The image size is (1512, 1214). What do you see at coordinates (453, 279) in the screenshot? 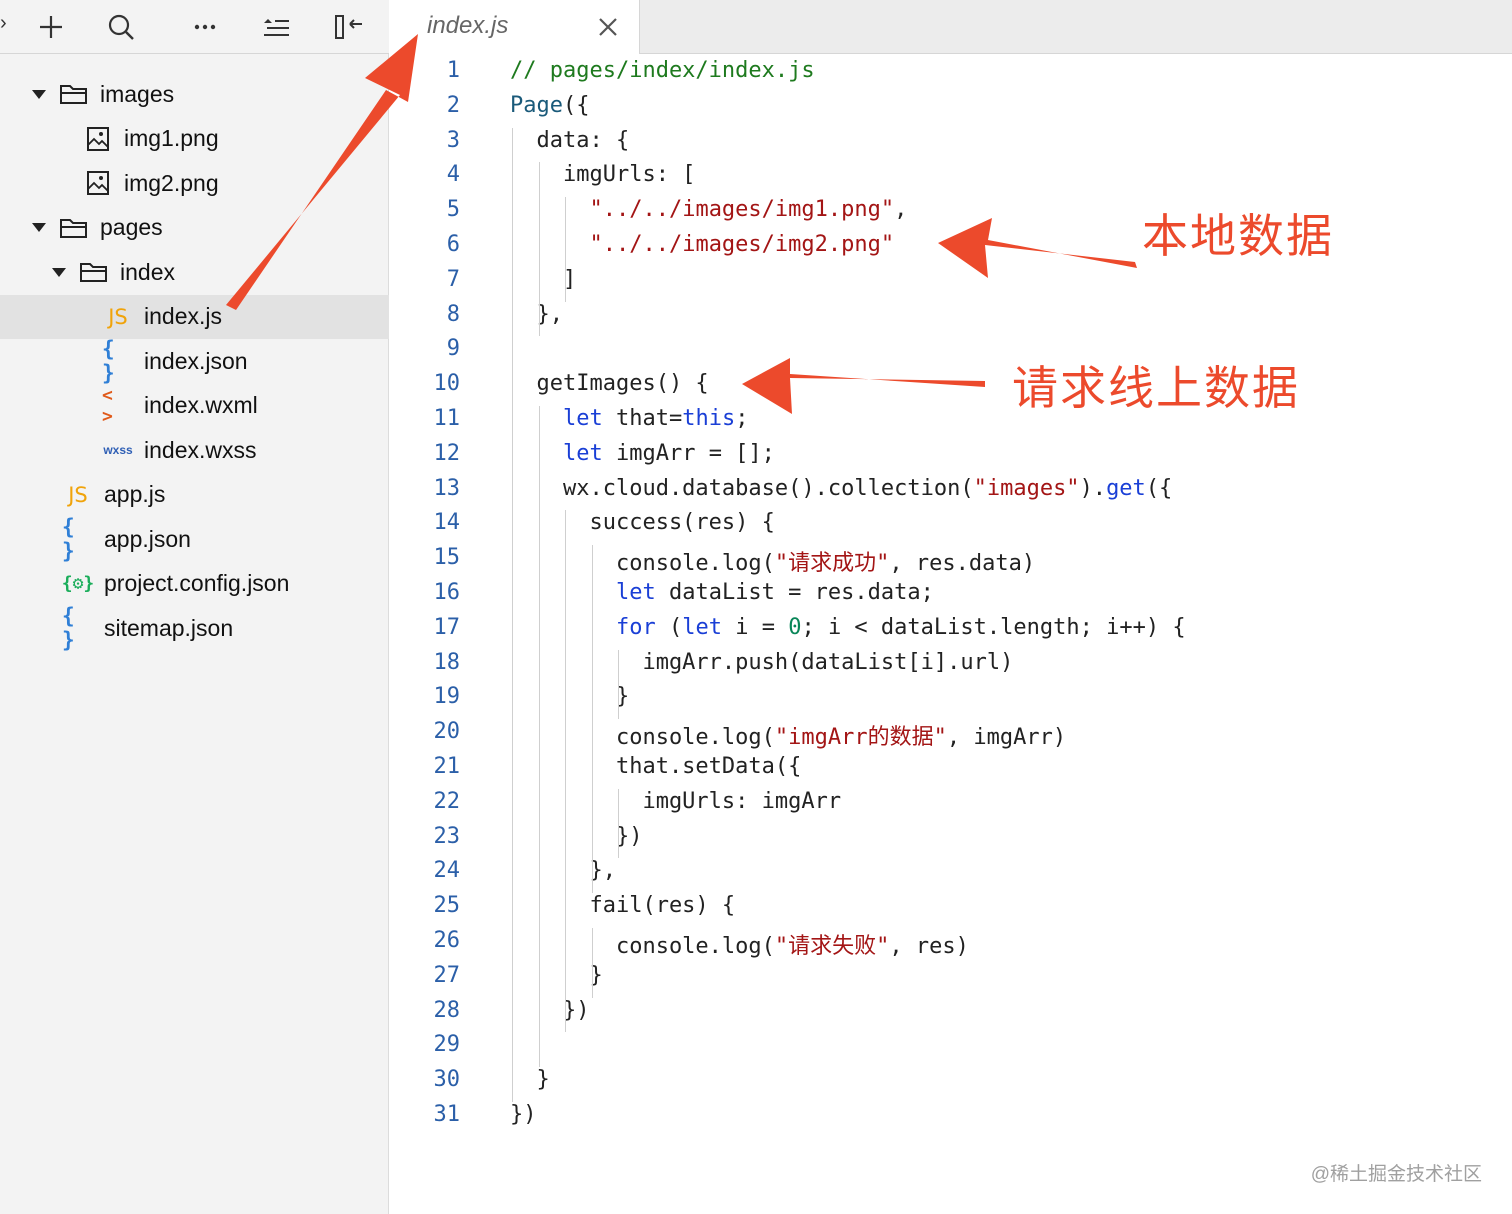
I see `line-number: 7` at bounding box center [453, 279].